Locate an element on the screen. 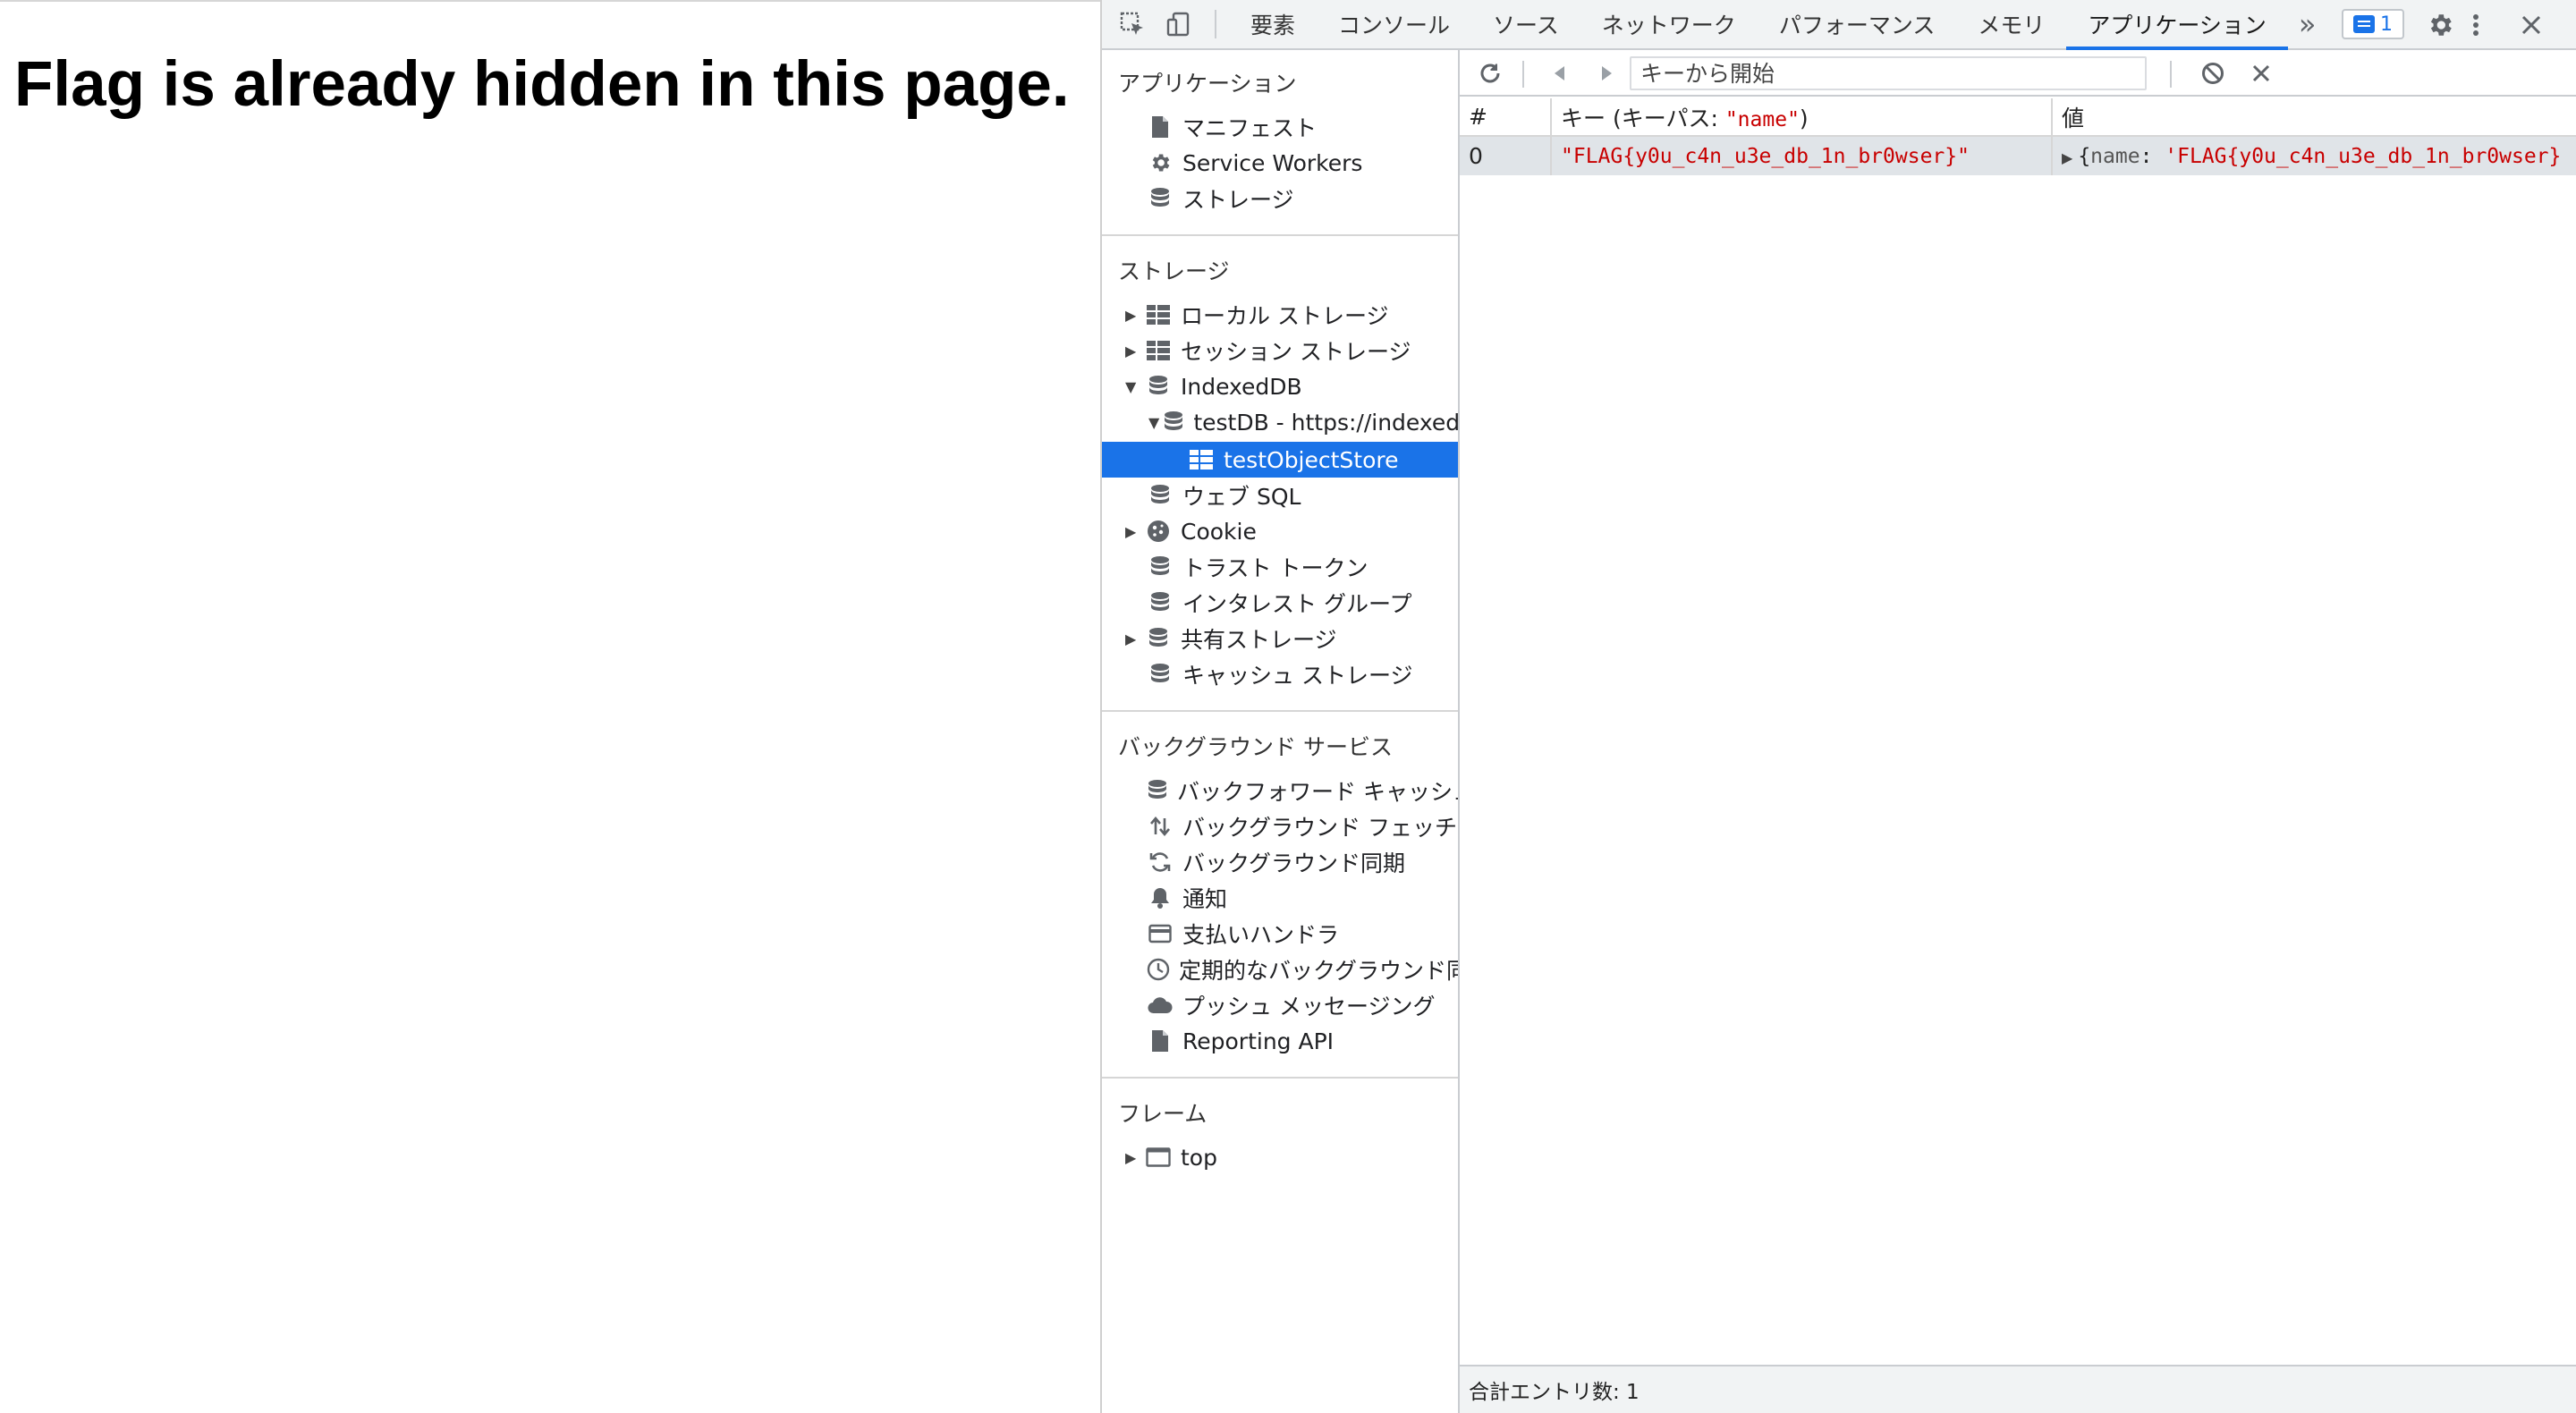  sidebar-item-label: top is located at coordinates (1199, 1158).